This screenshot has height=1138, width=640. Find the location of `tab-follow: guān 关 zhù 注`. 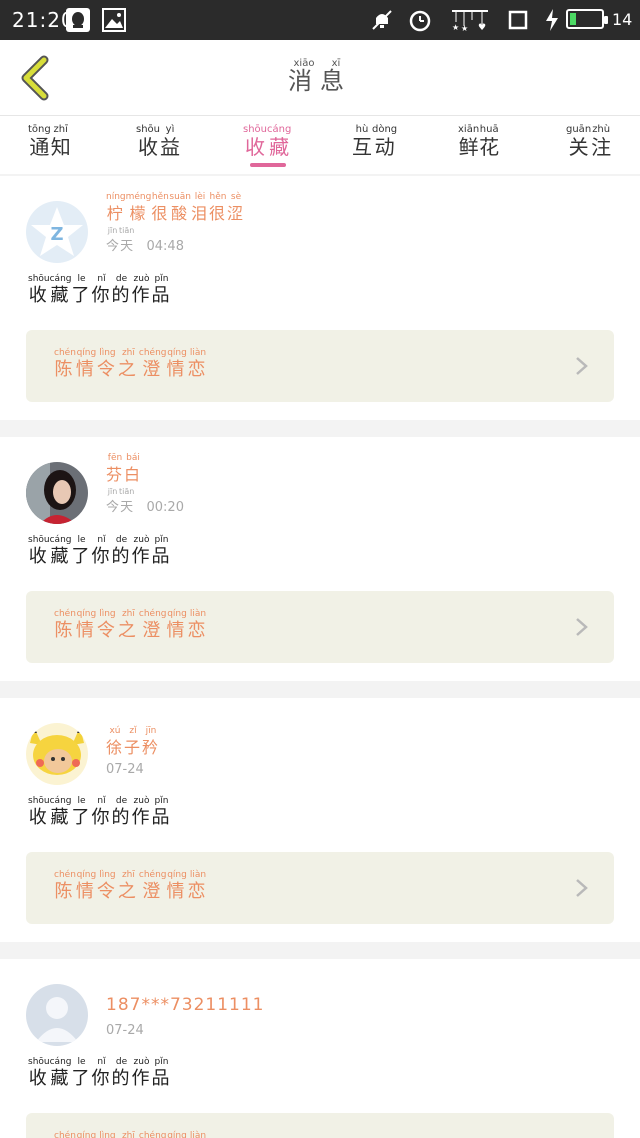

tab-follow: guān 关 zhù 注 is located at coordinates (588, 141).